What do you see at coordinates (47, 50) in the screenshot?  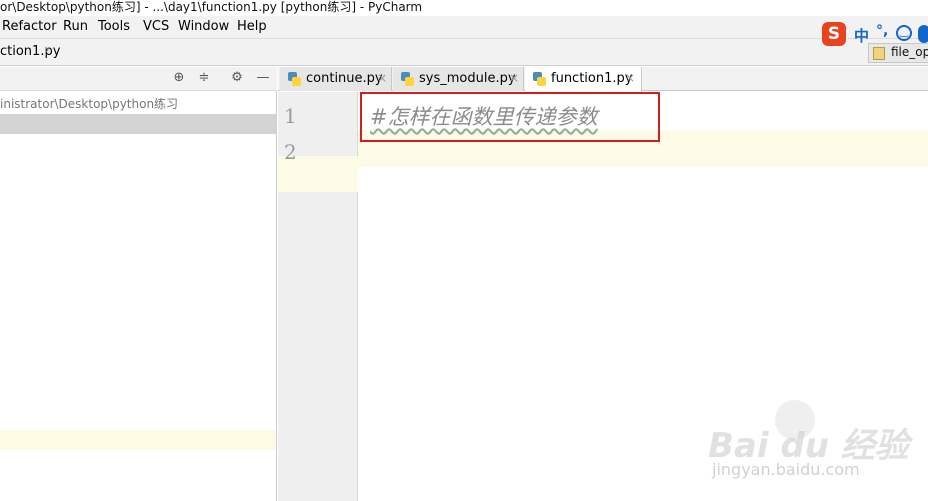 I see `chevron-right-icon: ›` at bounding box center [47, 50].